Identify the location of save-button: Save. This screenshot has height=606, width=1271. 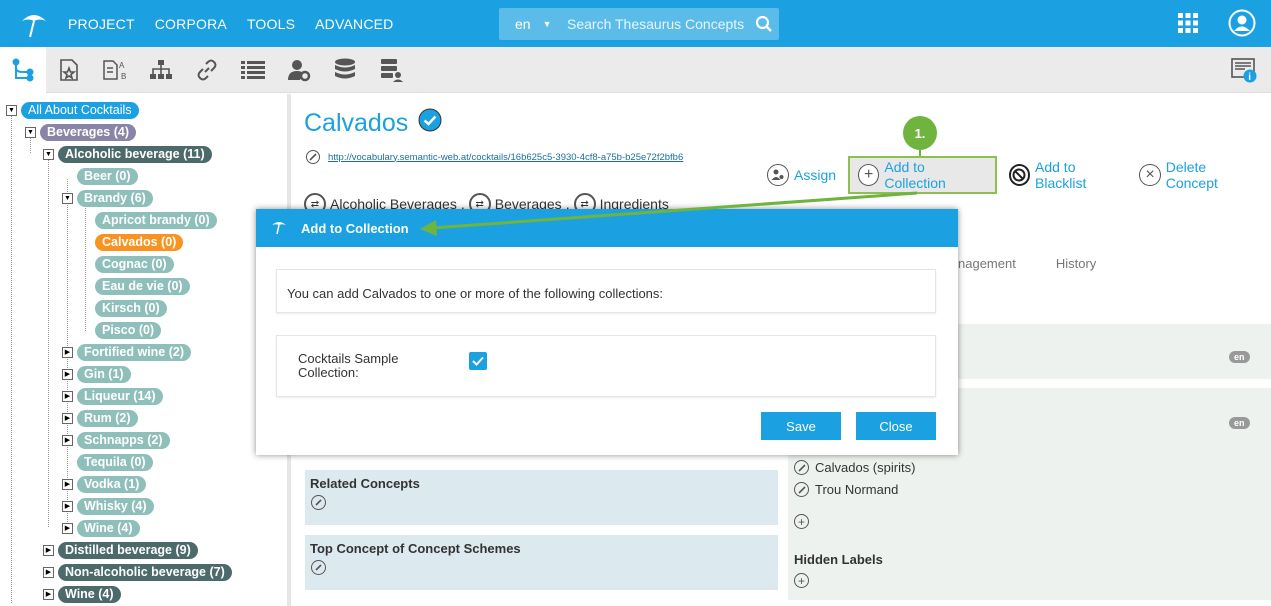
(801, 426).